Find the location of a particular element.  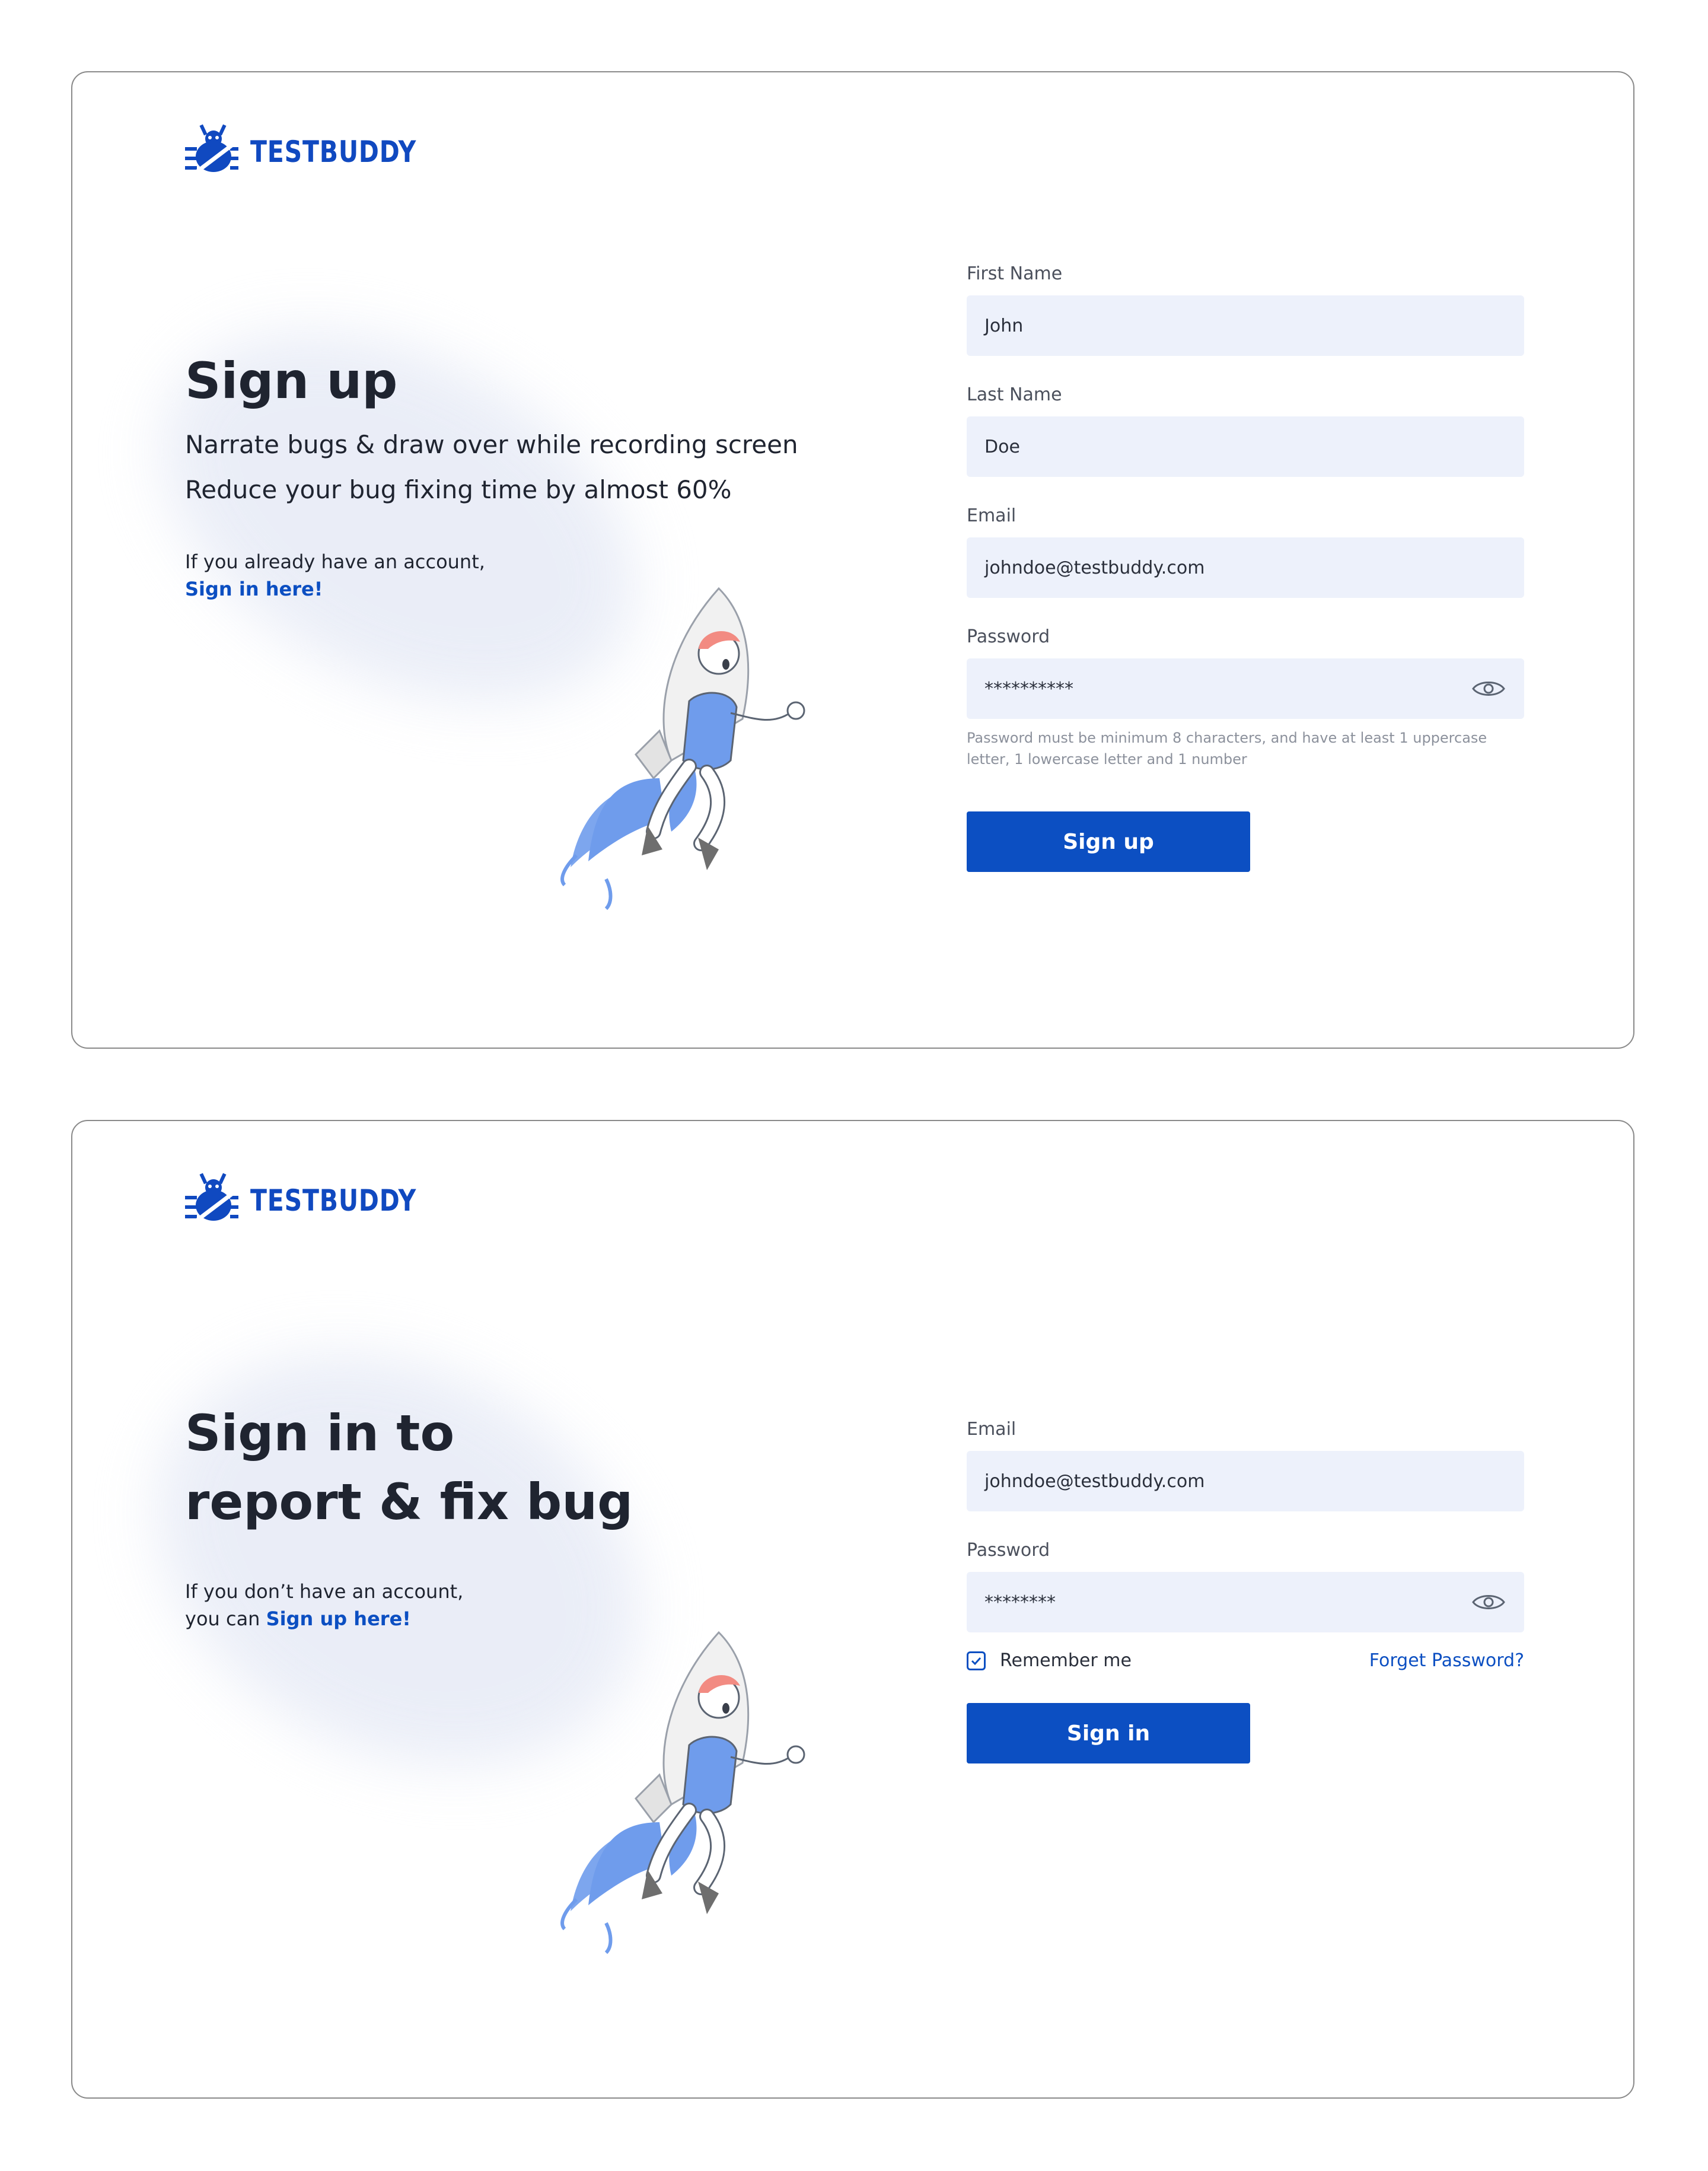

remember-row: Remember me Forget Password? is located at coordinates (1245, 1661).